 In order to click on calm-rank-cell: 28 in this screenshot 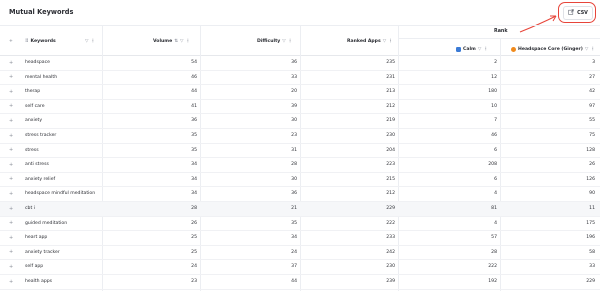, I will do `click(494, 252)`.